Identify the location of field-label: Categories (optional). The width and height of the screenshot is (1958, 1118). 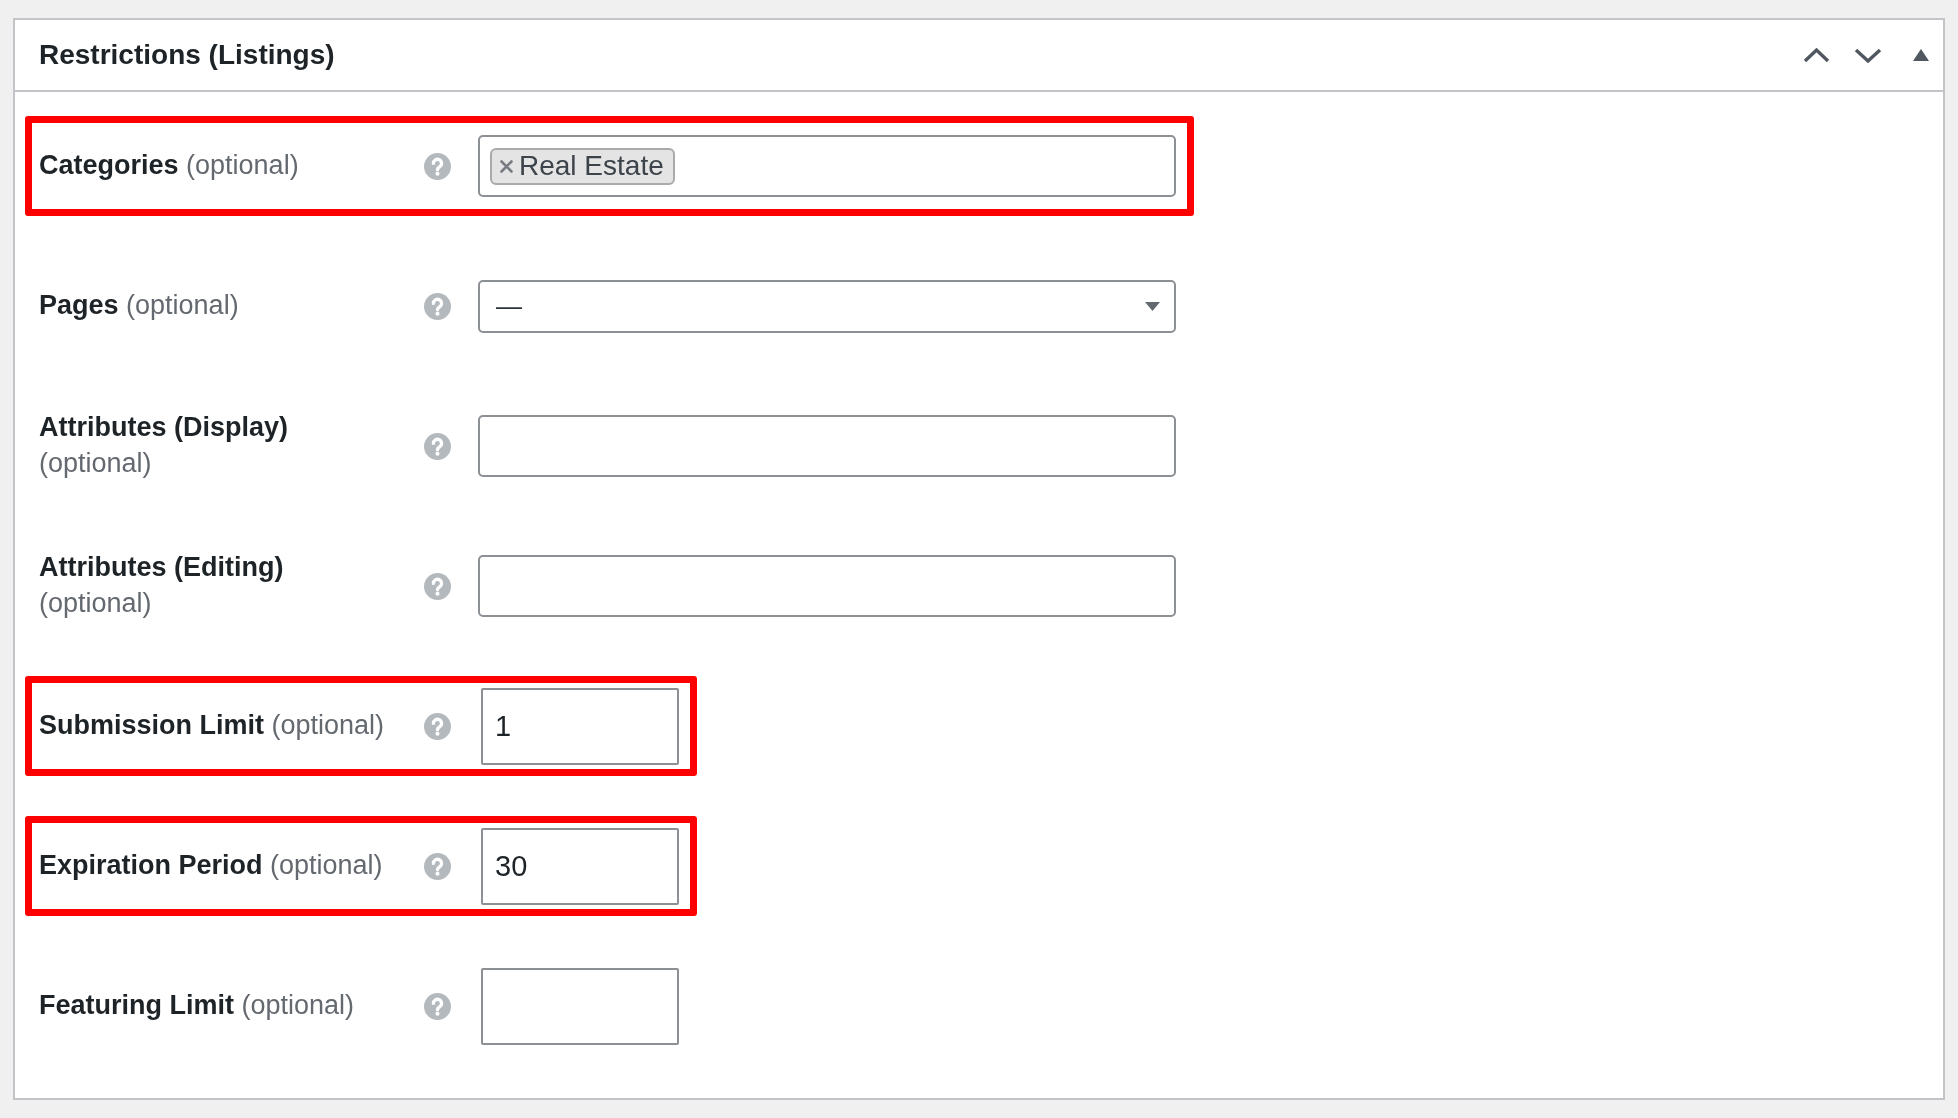
(169, 166).